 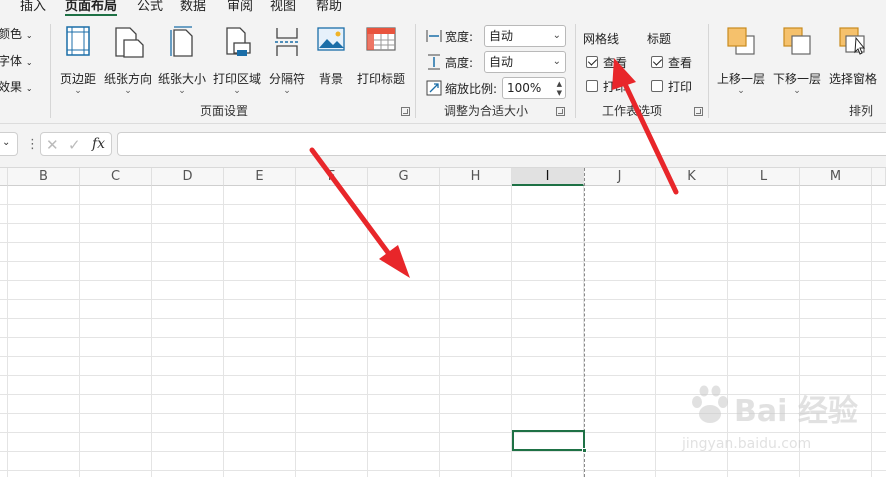 What do you see at coordinates (615, 87) in the screenshot?
I see `gridlines-print-label: 打印` at bounding box center [615, 87].